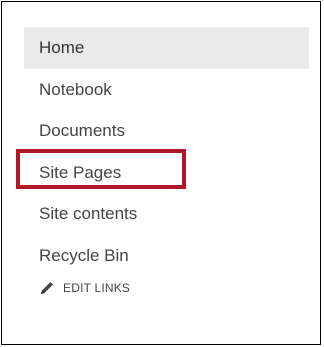  I want to click on pencil-icon, so click(47, 288).